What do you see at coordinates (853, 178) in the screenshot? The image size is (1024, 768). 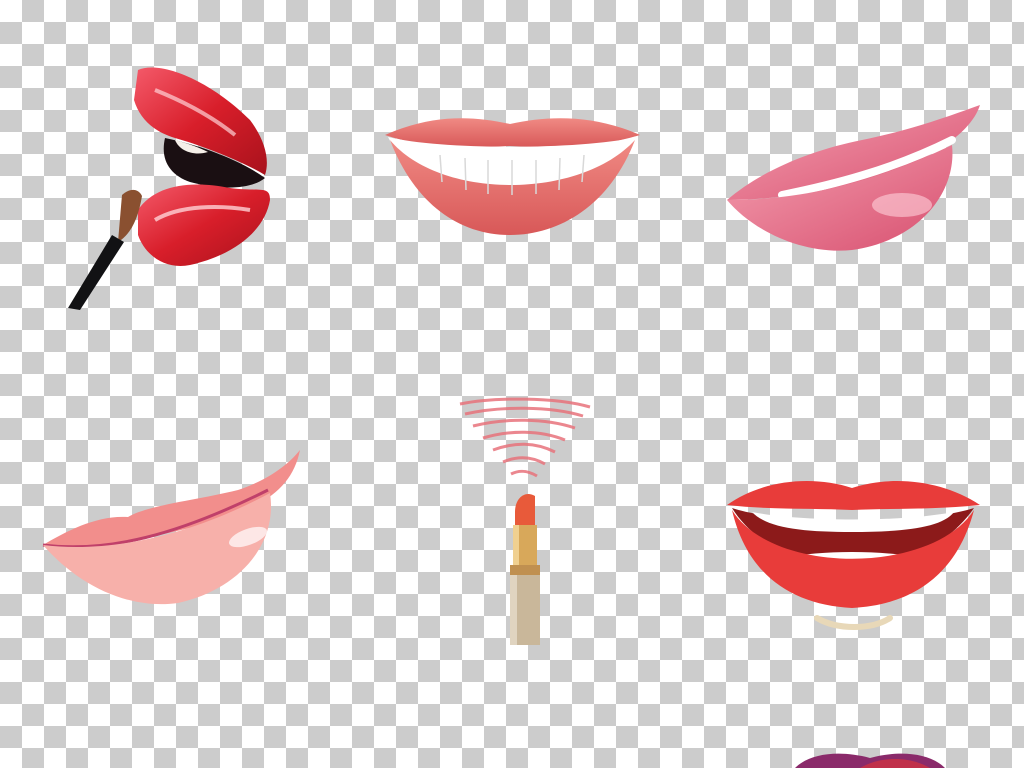 I see `pink-side-lips-icon` at bounding box center [853, 178].